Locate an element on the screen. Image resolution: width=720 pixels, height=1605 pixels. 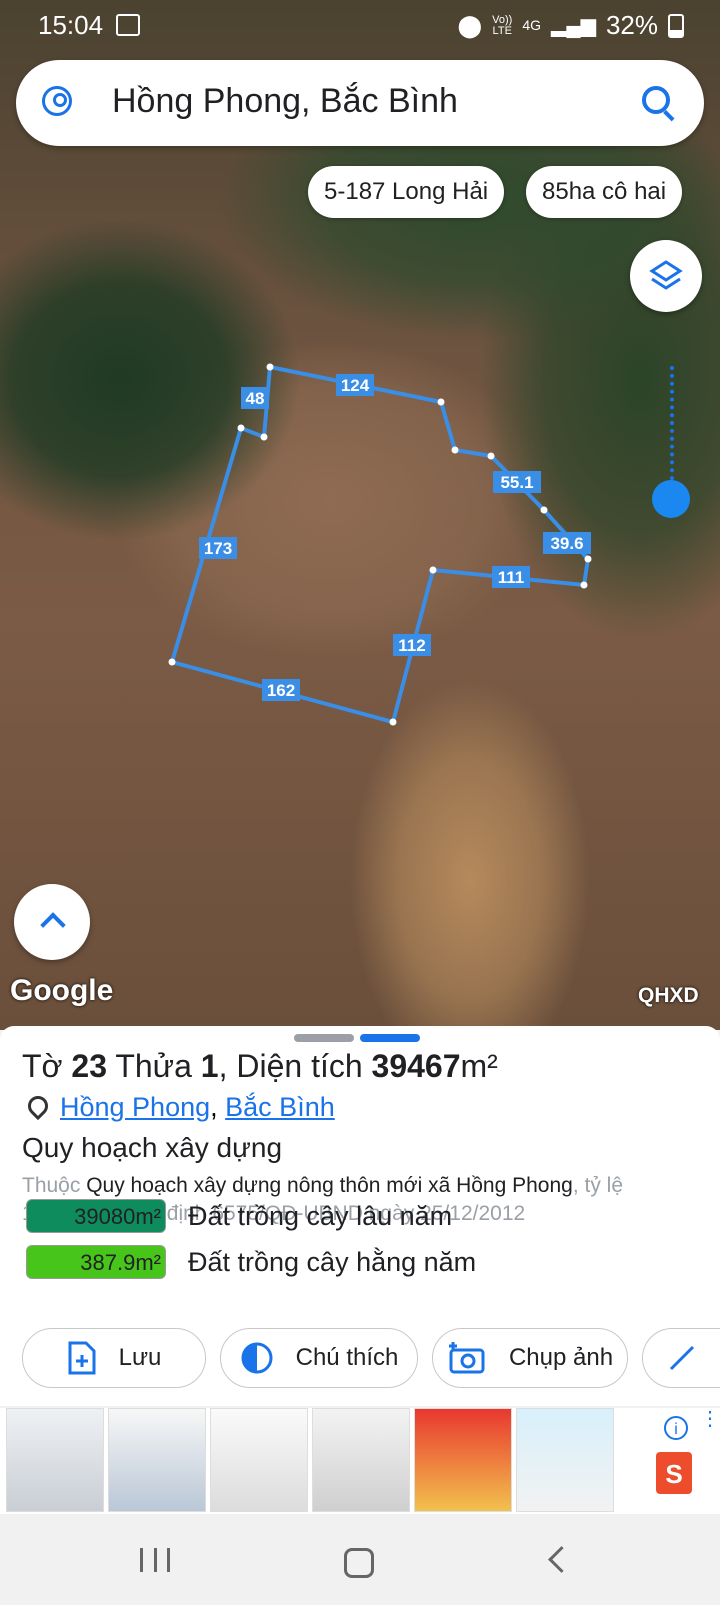
parcel-area: 39467 is located at coordinates (416, 1066).